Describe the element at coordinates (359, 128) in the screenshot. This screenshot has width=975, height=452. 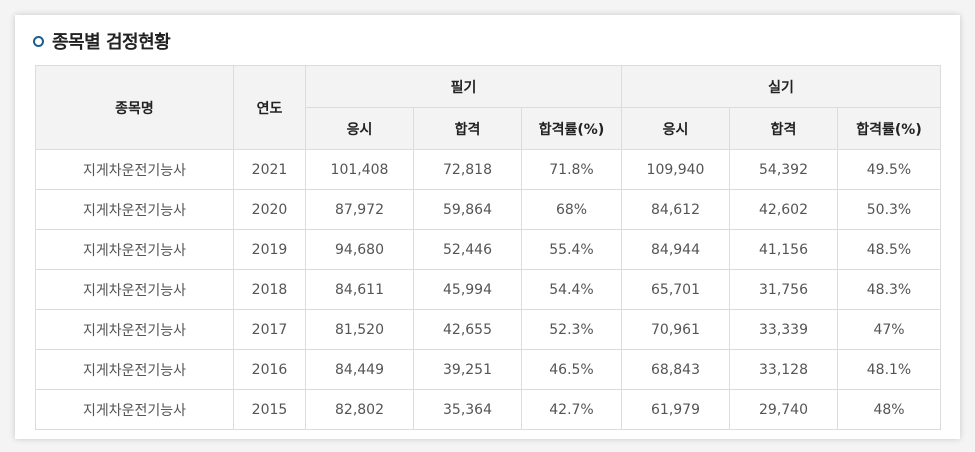
I see `header-written-applicants: 응시` at that location.